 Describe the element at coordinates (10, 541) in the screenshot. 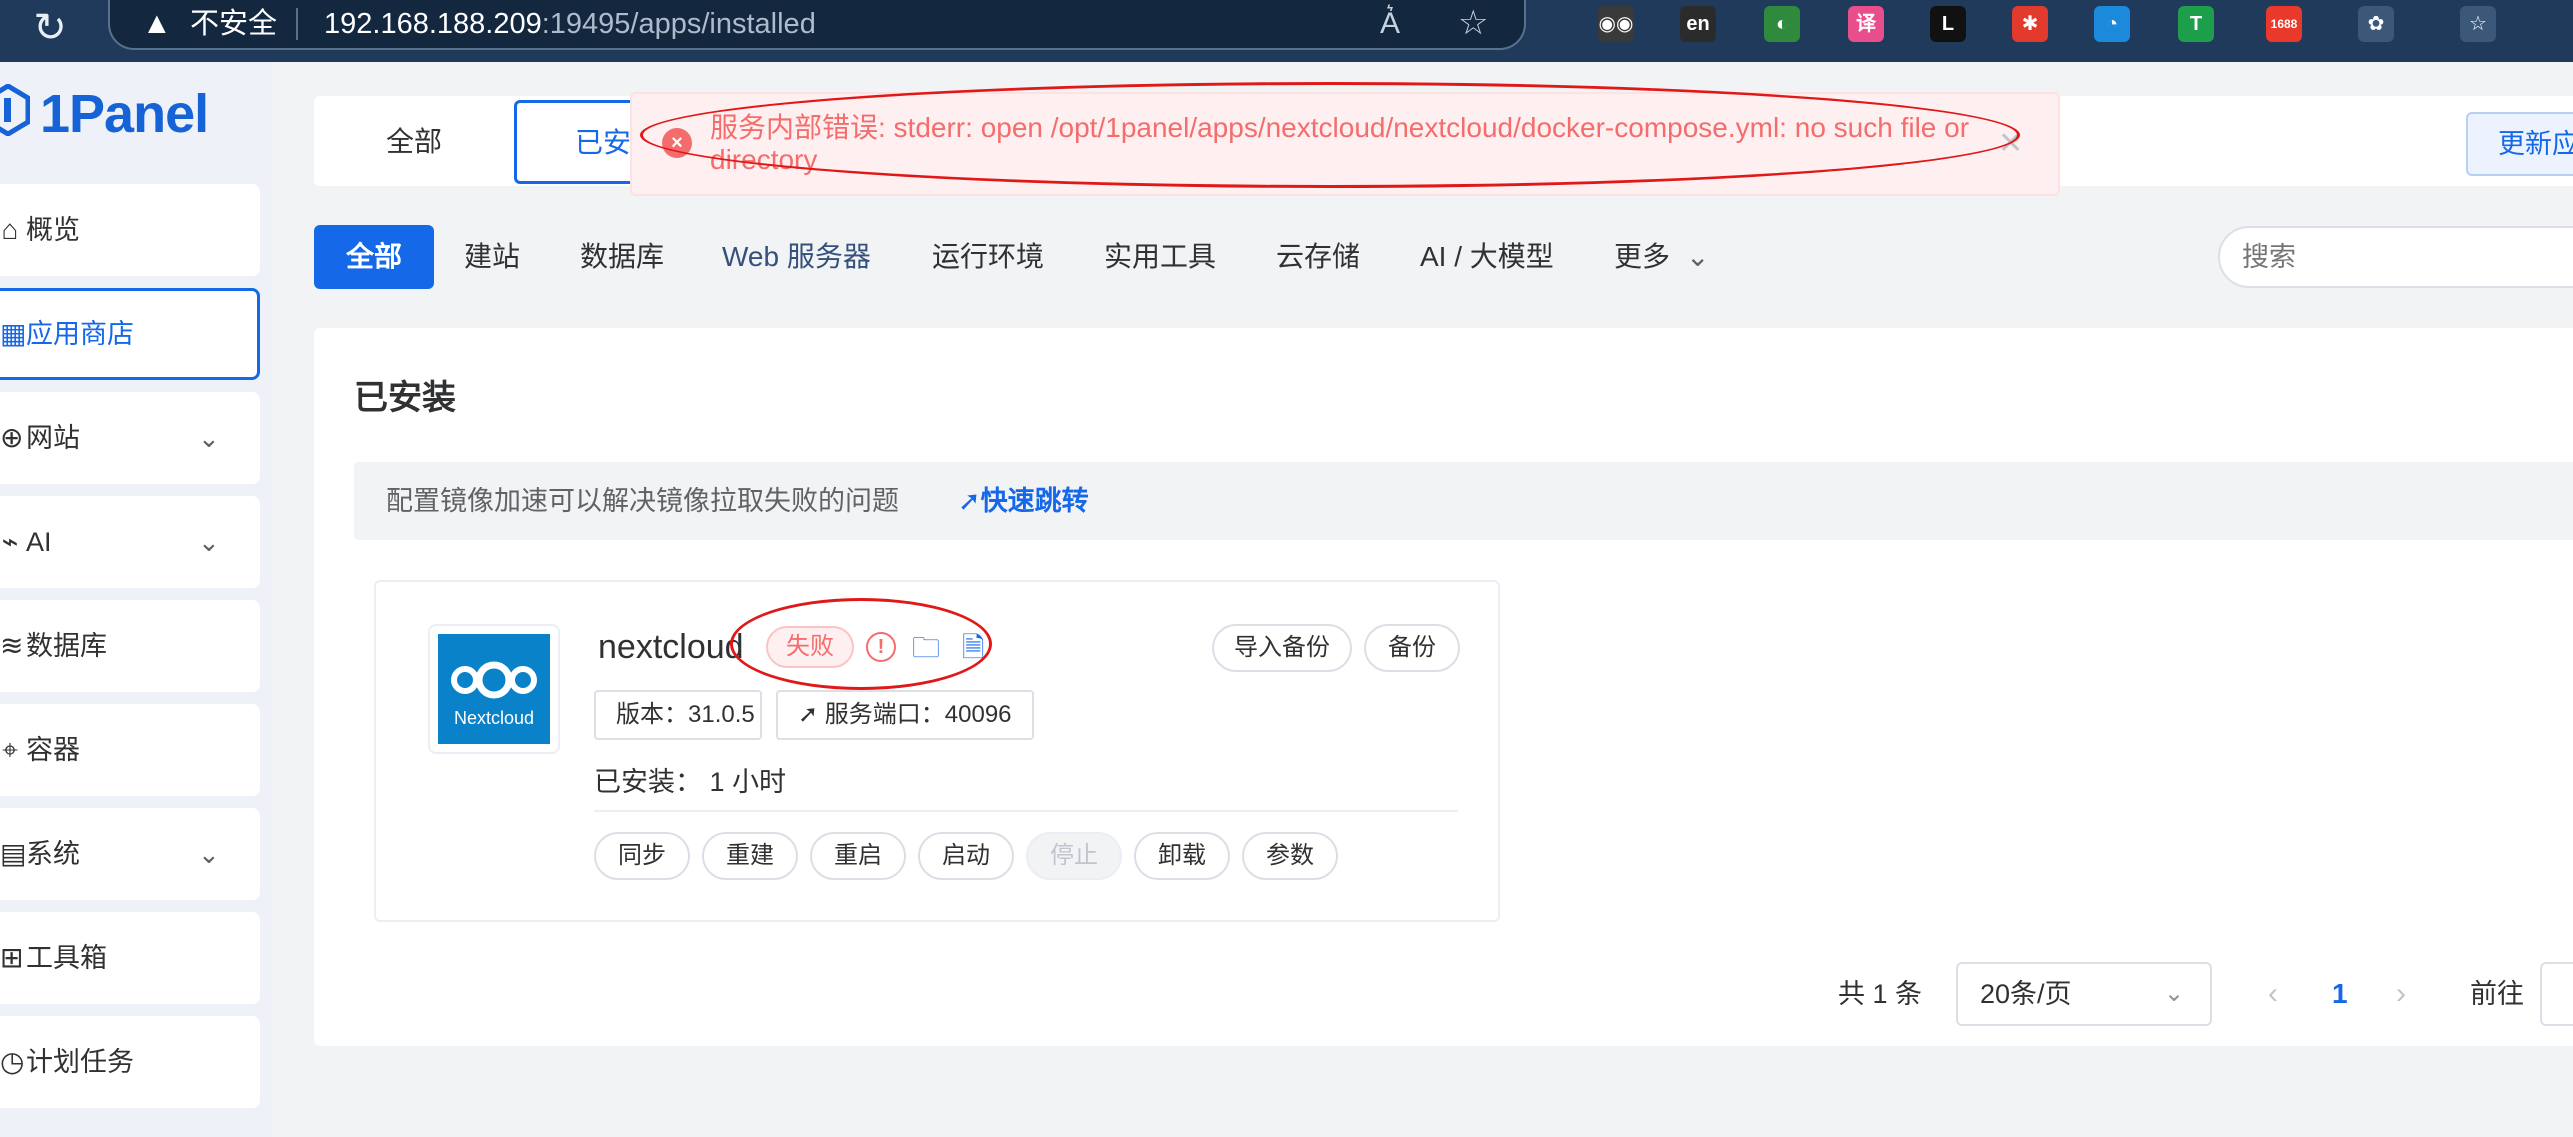

I see `ai-icon: ⌁` at that location.